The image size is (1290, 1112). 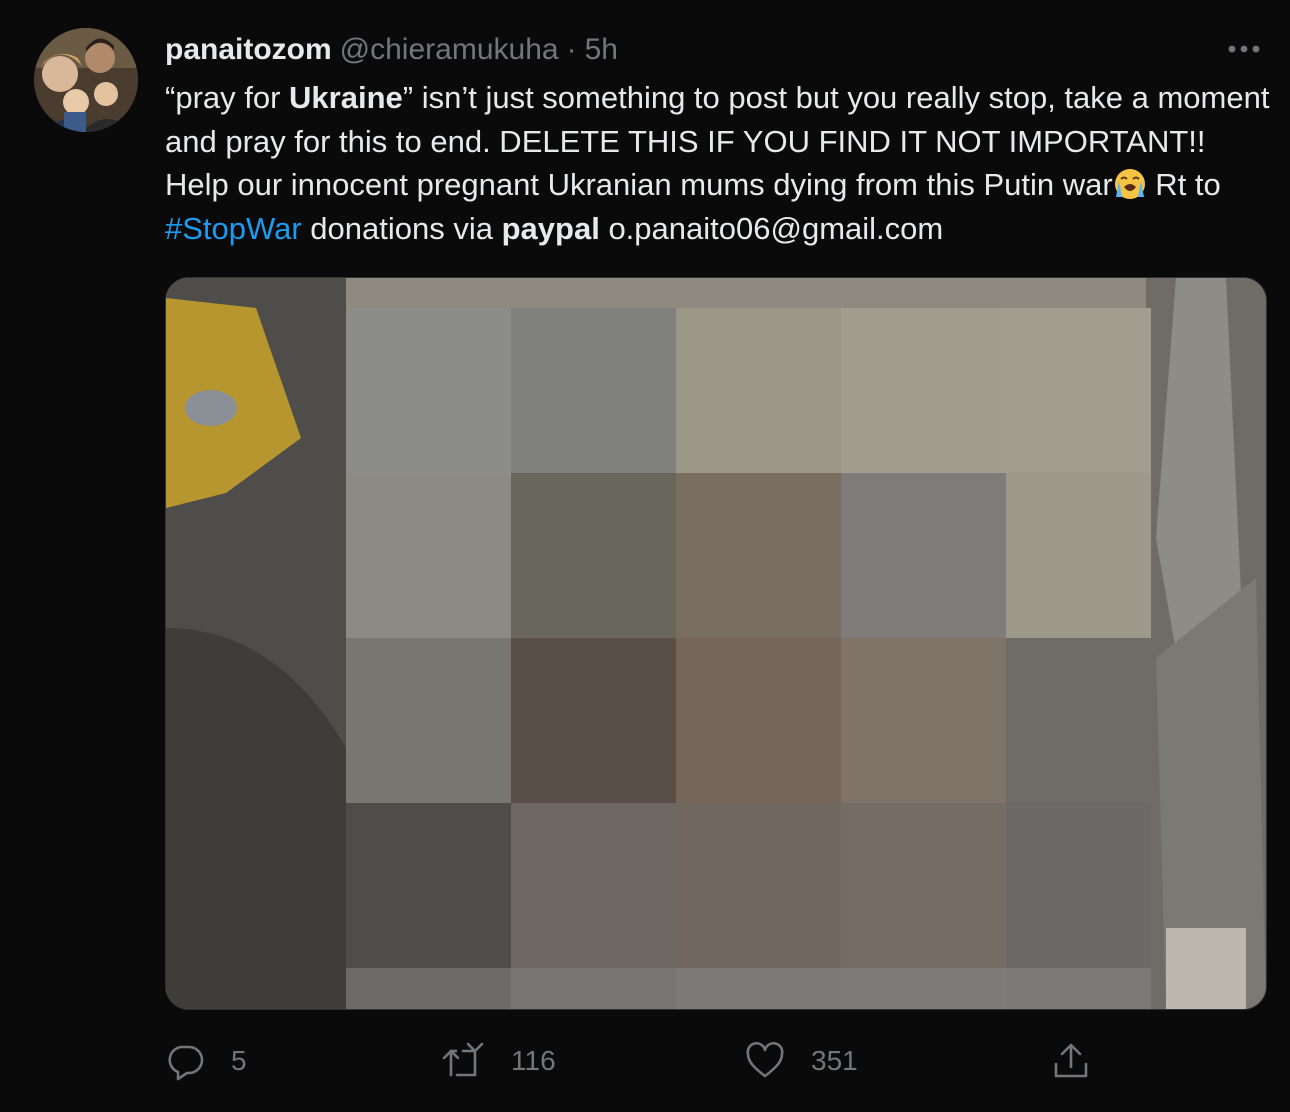 What do you see at coordinates (1244, 49) in the screenshot?
I see `more-icon` at bounding box center [1244, 49].